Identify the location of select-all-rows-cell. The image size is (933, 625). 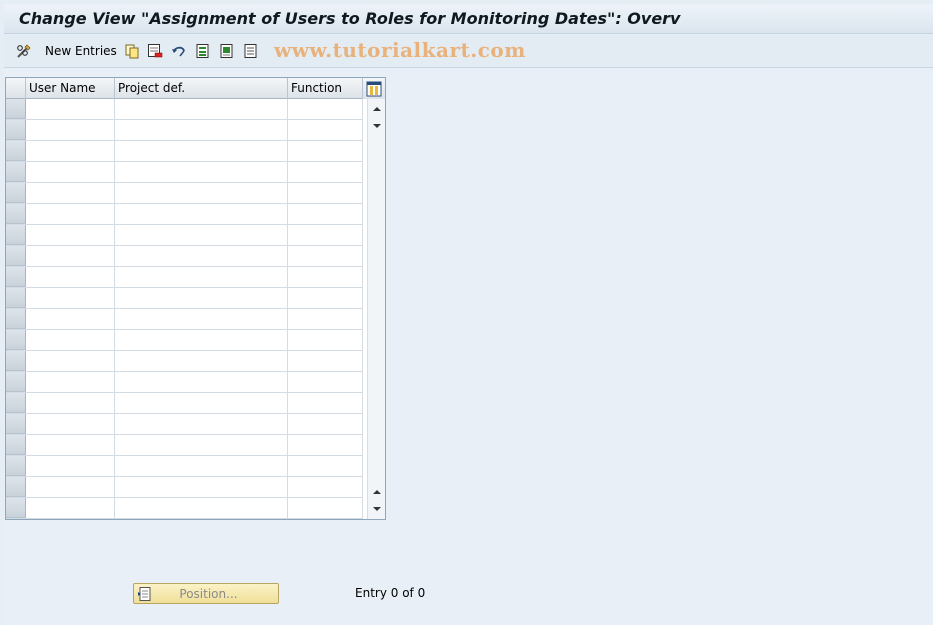
(16, 88).